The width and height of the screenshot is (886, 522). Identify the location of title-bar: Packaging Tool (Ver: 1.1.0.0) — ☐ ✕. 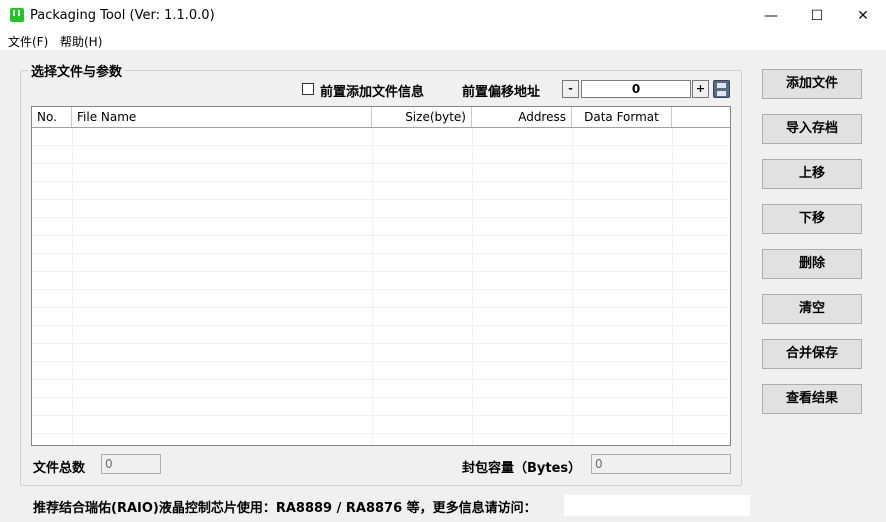
(443, 16).